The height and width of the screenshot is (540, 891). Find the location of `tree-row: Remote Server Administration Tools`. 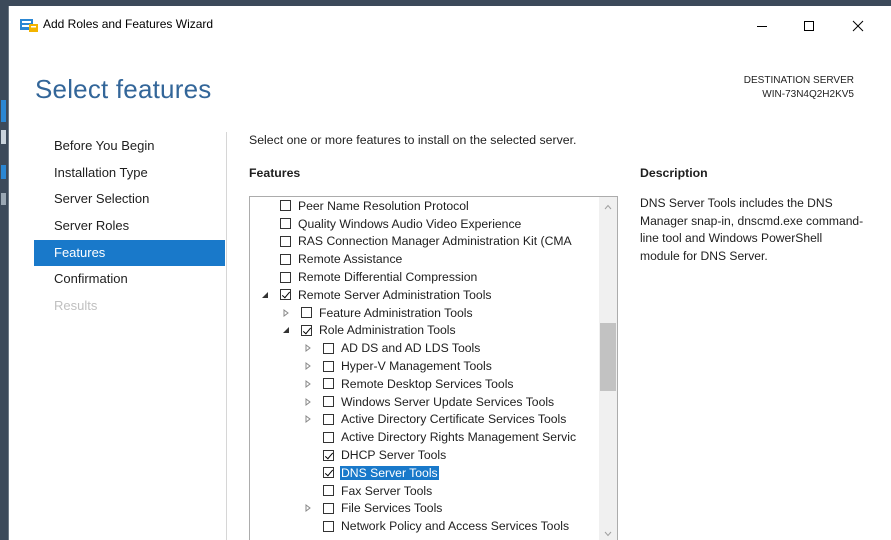

tree-row: Remote Server Administration Tools is located at coordinates (424, 295).